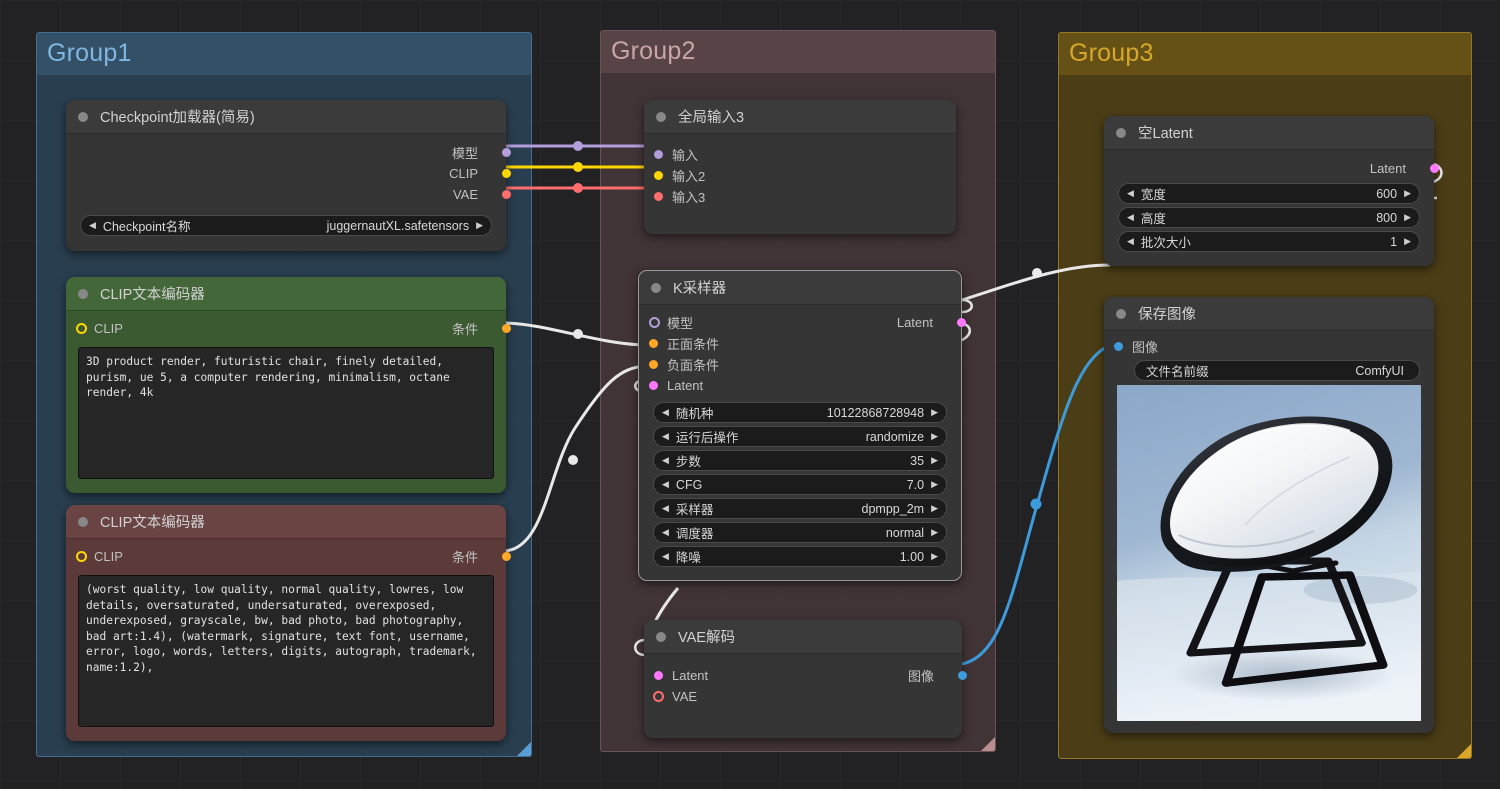 The height and width of the screenshot is (789, 1500). What do you see at coordinates (1386, 218) in the screenshot?
I see `widget-value-height: 800` at bounding box center [1386, 218].